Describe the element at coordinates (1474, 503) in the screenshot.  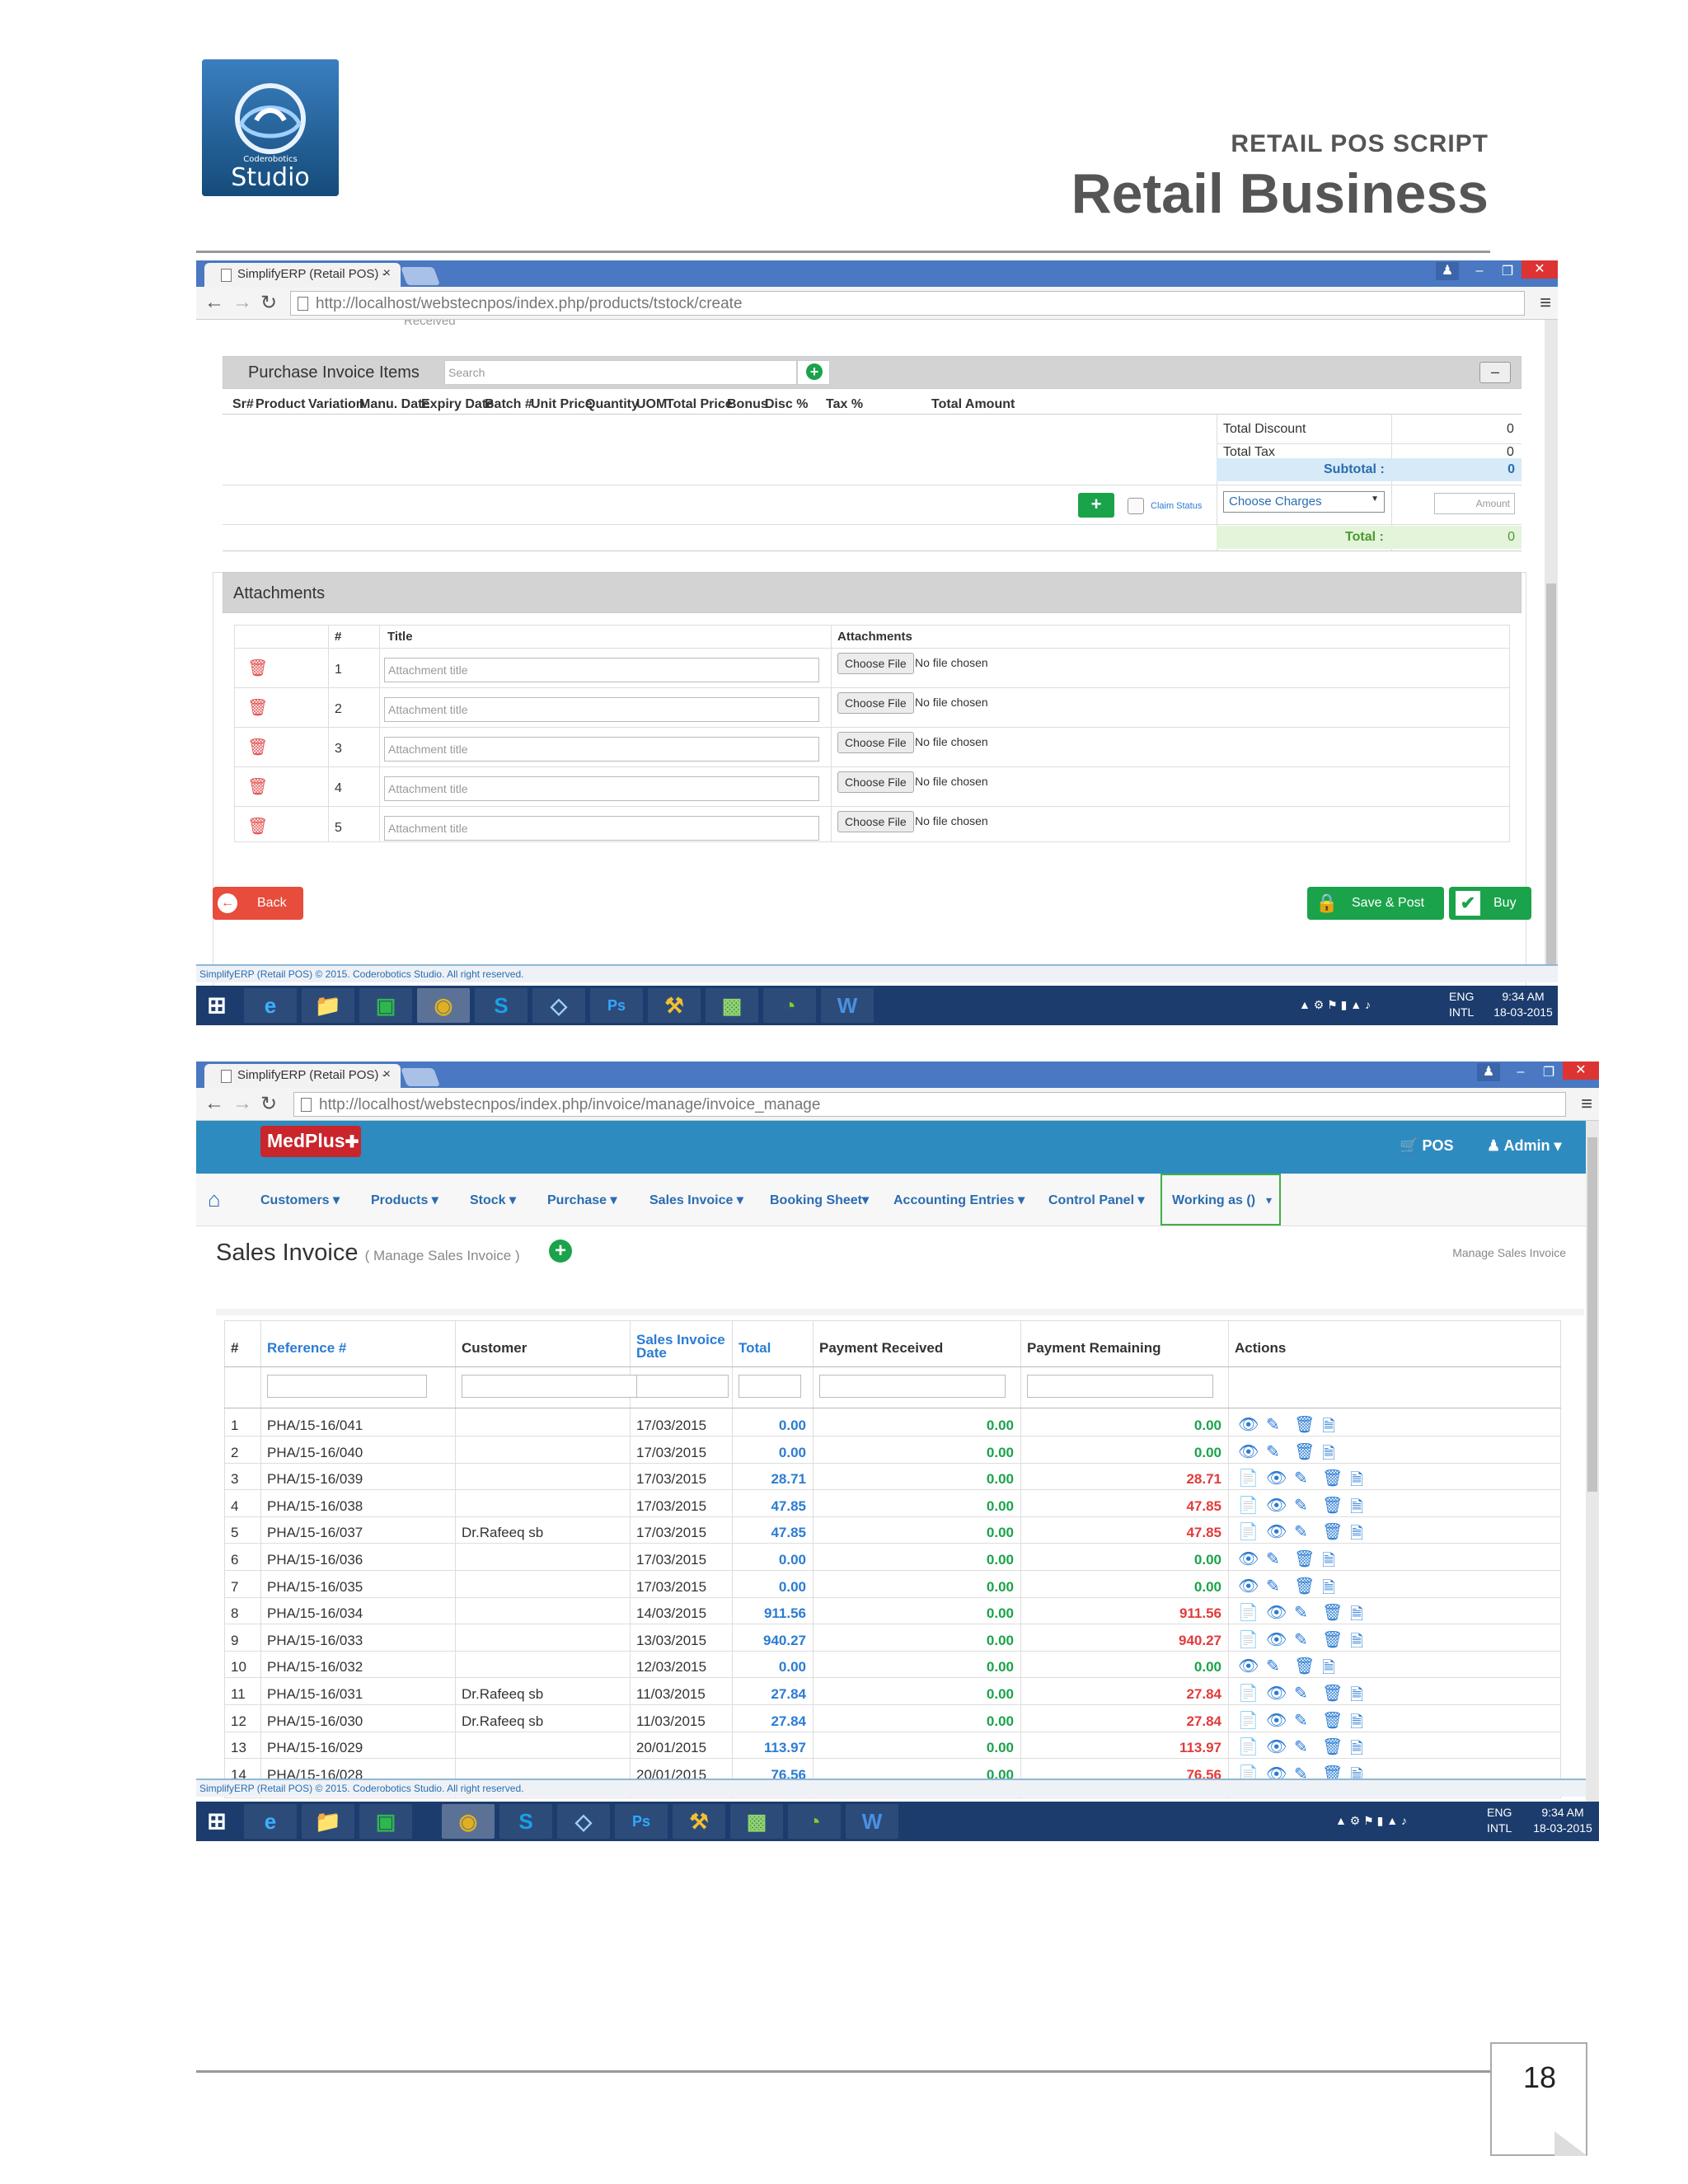
I see `amount-input: Amount` at that location.